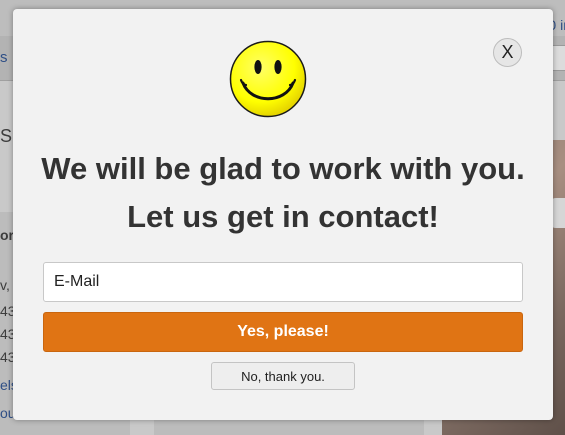 The height and width of the screenshot is (435, 565). I want to click on decline-button: No, thank you., so click(283, 376).